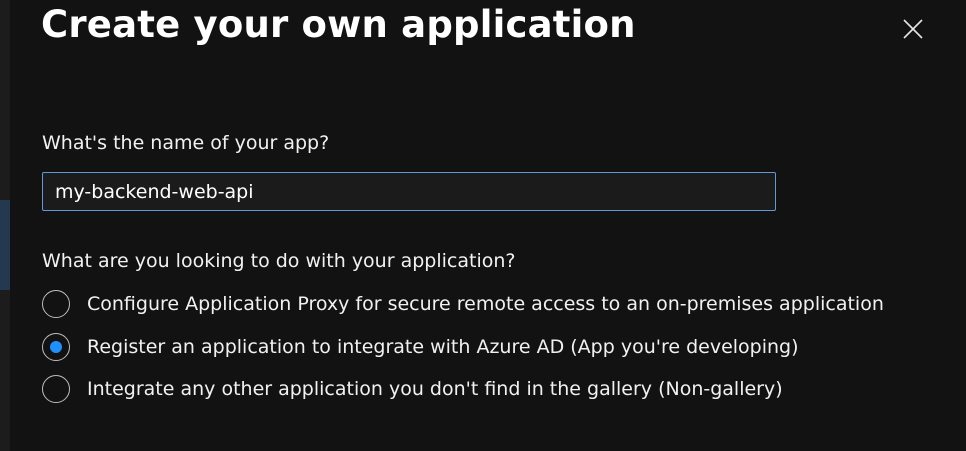 This screenshot has width=966, height=451. I want to click on radio-selected-dot, so click(56, 347).